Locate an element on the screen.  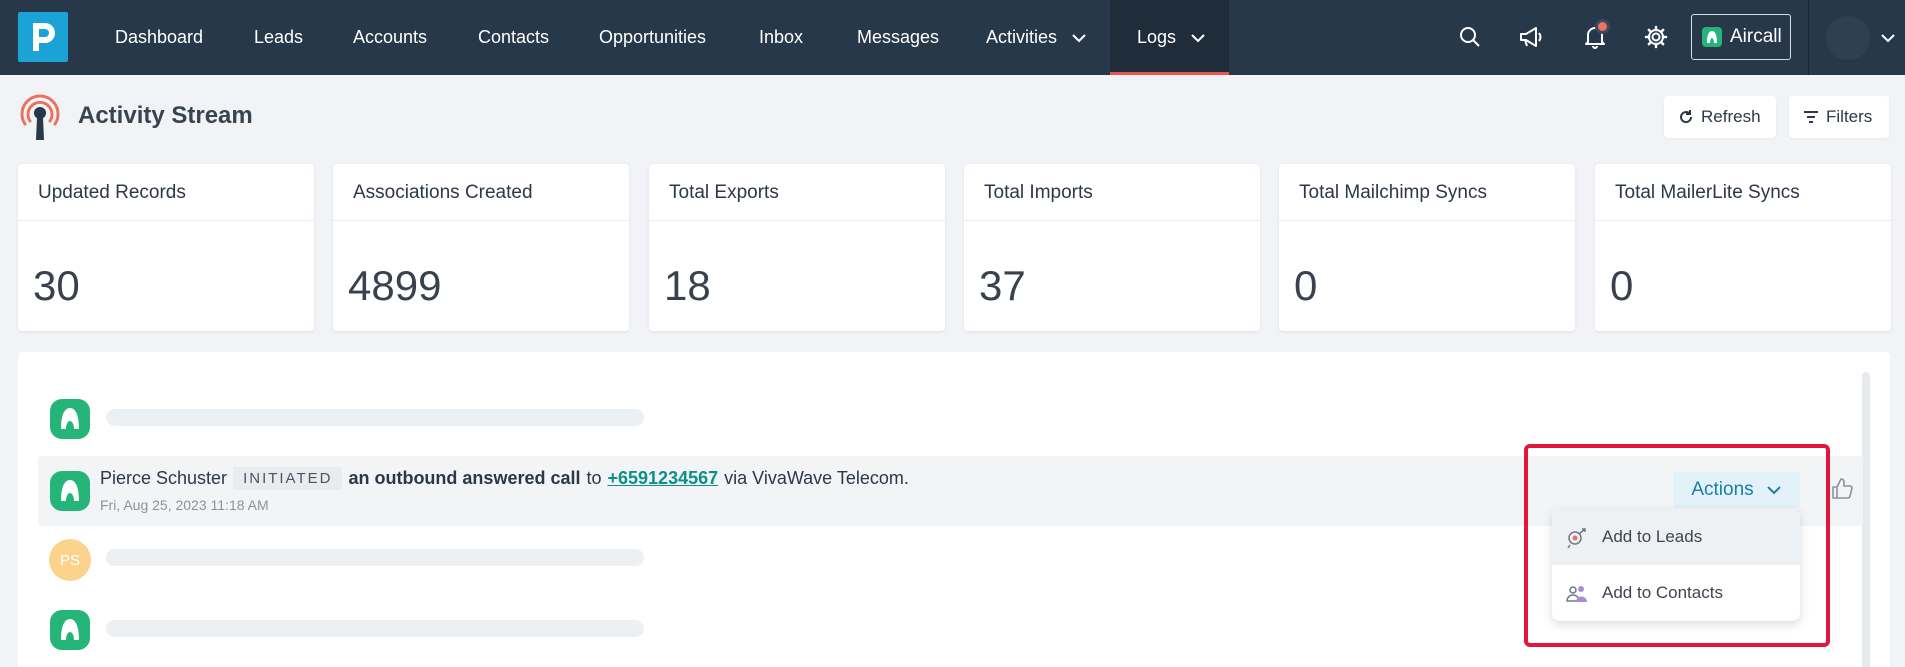
filters-button: Filters is located at coordinates (1839, 117).